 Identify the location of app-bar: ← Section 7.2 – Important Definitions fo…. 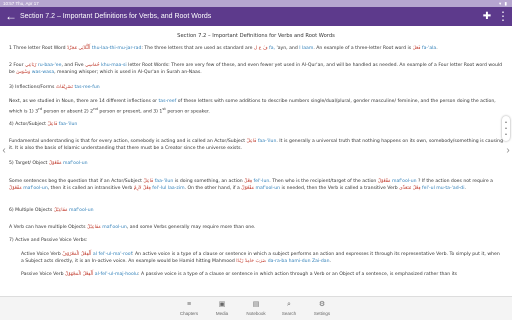
(256, 16).